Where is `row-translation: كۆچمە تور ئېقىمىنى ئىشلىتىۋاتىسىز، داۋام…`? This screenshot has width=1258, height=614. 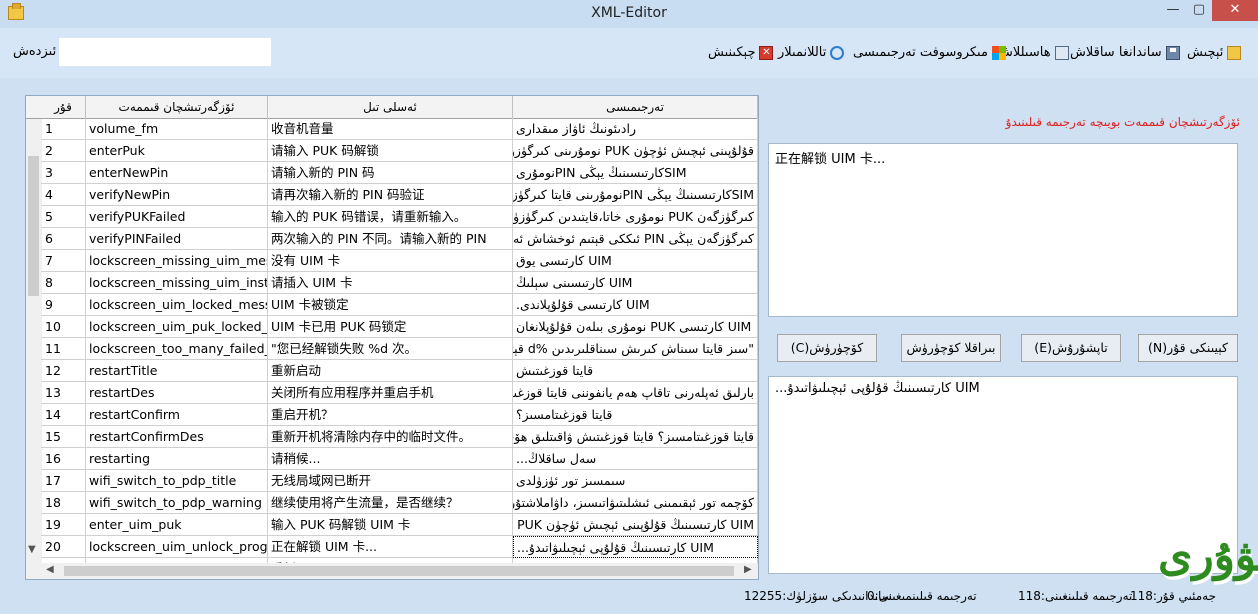
row-translation: كۆچمە تور ئېقىمىنى ئىشلىتىۋاتىسىز، داۋام… is located at coordinates (635, 503).